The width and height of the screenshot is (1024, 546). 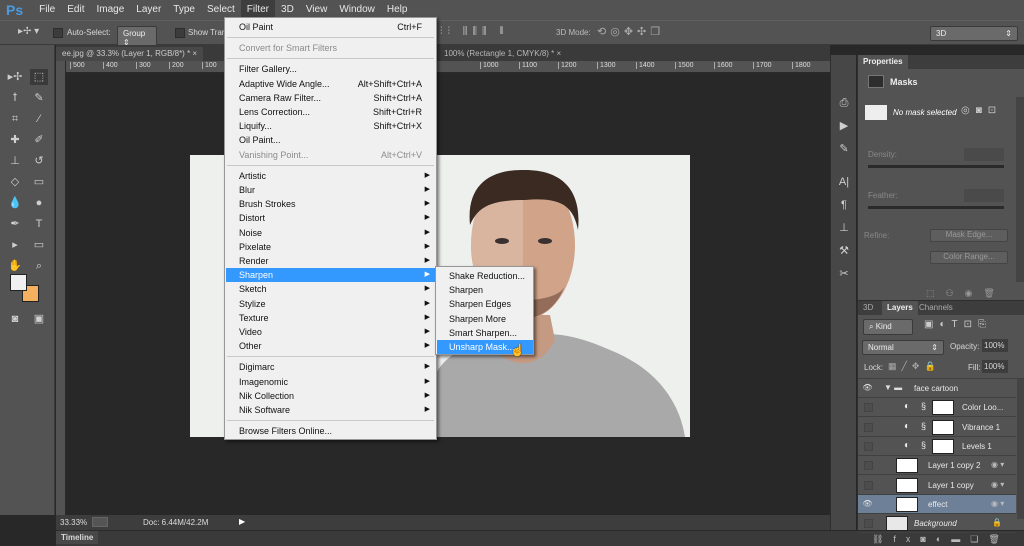 What do you see at coordinates (15, 245) in the screenshot?
I see `path-select-tool-icon: ▸` at bounding box center [15, 245].